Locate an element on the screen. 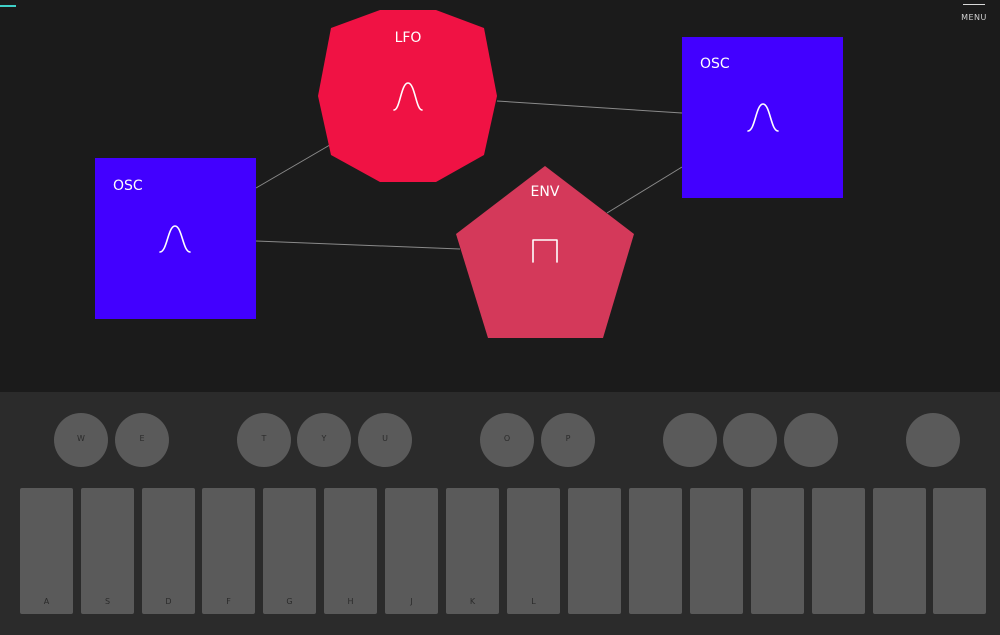  white-key-f: F is located at coordinates (228, 551).